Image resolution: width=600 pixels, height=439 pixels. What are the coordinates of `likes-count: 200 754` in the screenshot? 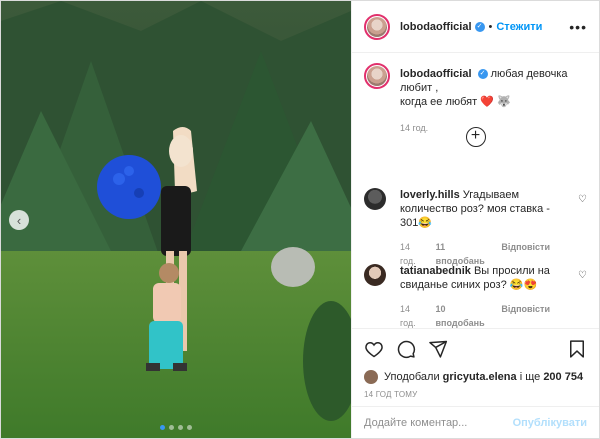 It's located at (563, 377).